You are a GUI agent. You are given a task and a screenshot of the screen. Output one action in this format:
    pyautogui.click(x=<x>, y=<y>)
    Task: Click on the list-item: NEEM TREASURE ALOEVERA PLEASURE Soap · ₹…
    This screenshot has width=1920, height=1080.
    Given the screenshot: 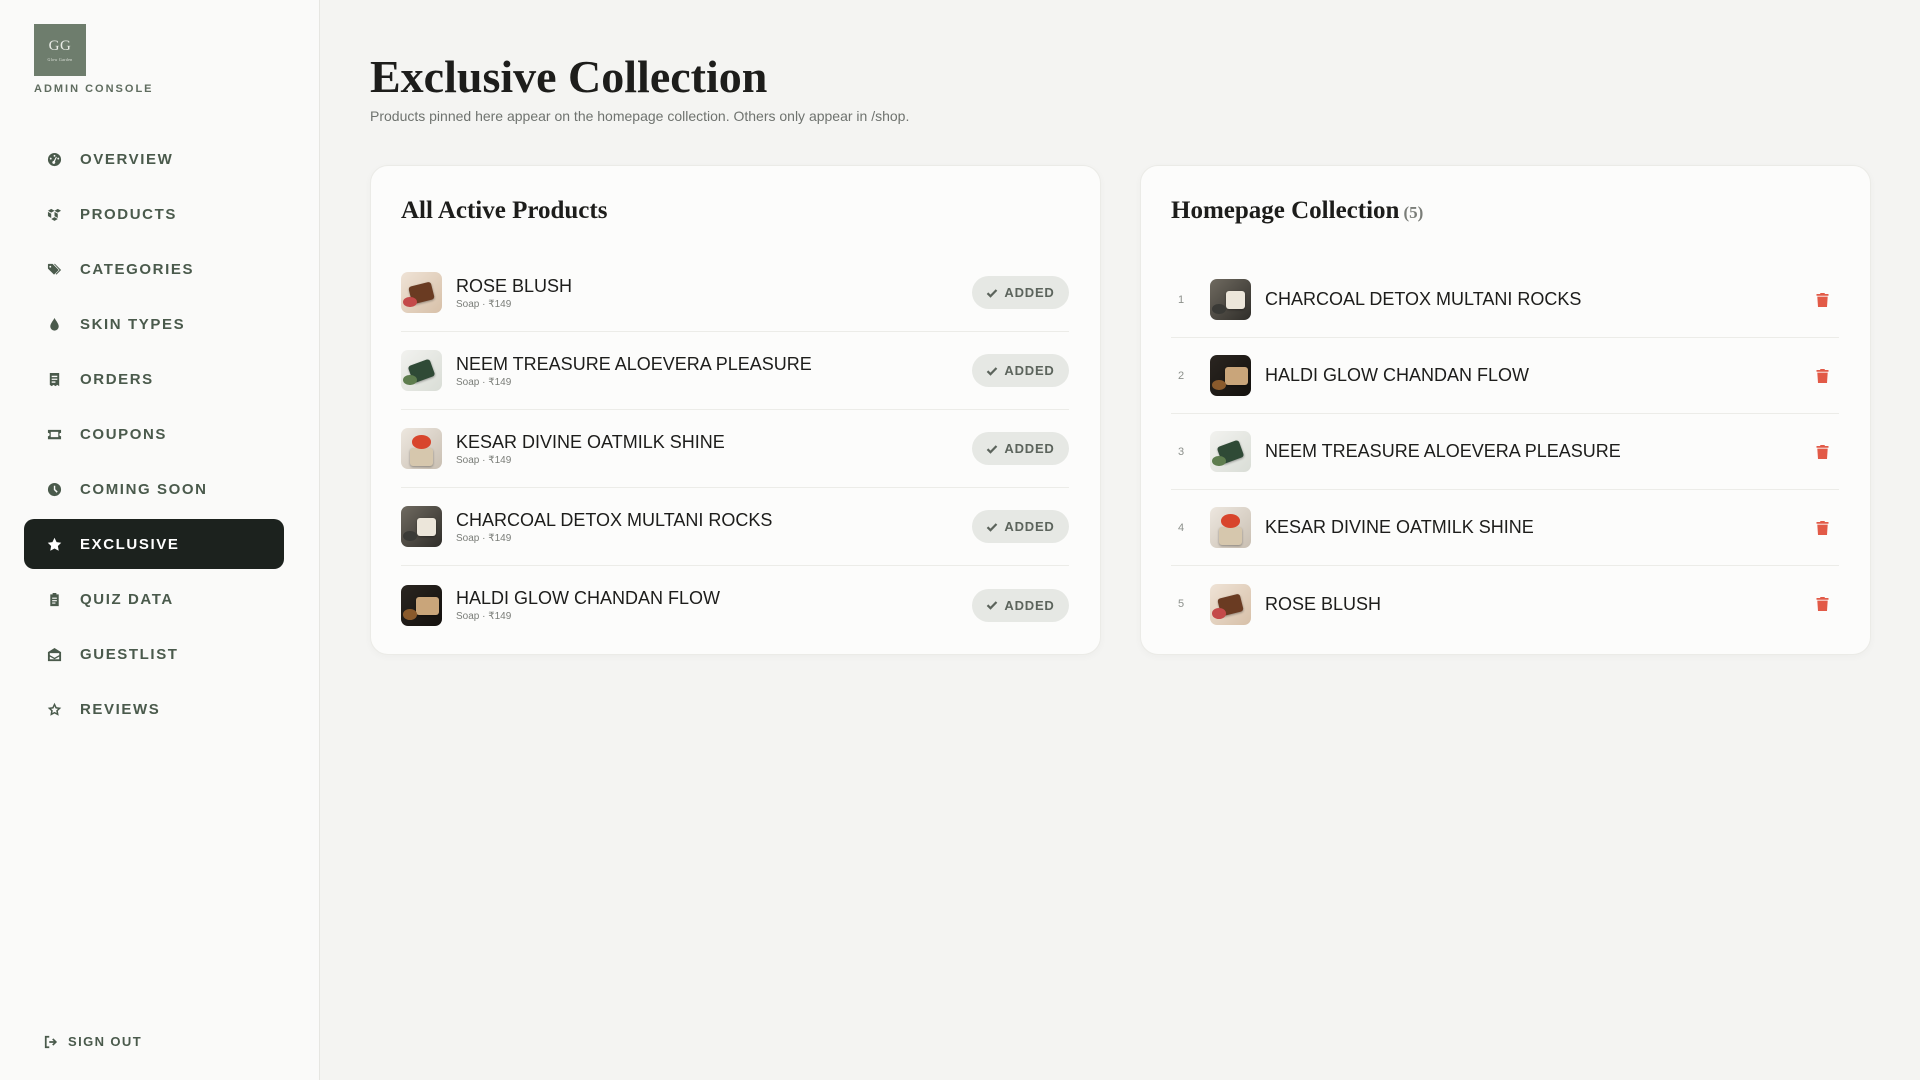 What is the action you would take?
    pyautogui.click(x=735, y=371)
    